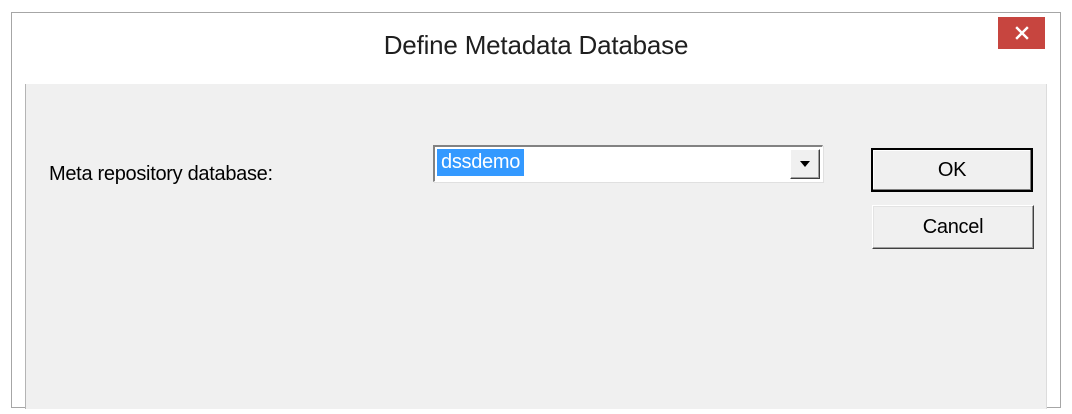 Image resolution: width=1072 pixels, height=414 pixels. What do you see at coordinates (952, 170) in the screenshot?
I see `ok-button: OK` at bounding box center [952, 170].